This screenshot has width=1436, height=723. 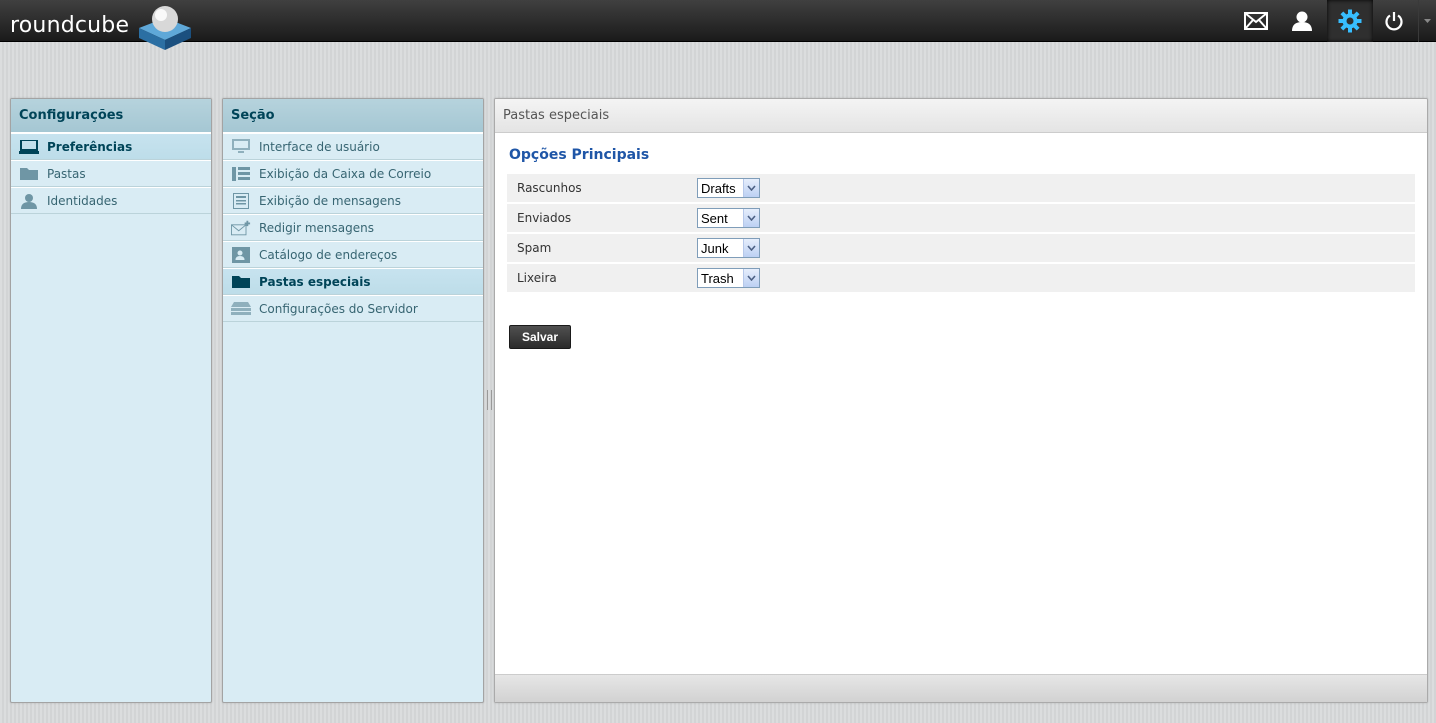 I want to click on drafts-folder-select: Drafts, so click(x=728, y=188).